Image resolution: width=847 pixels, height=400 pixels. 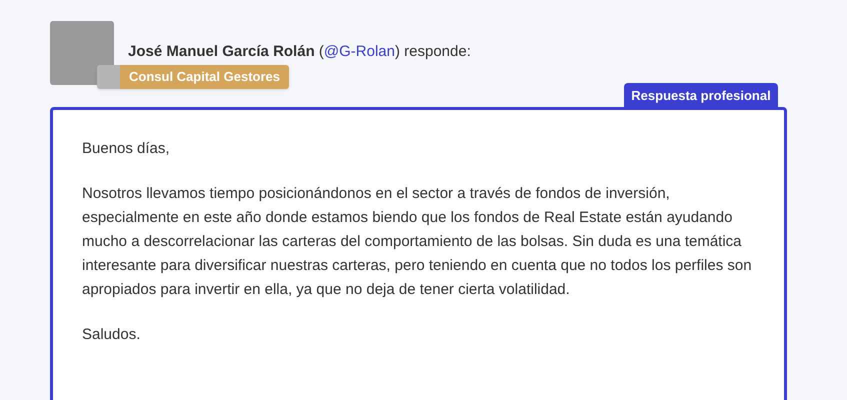 I want to click on company-badge: Consul Capital Gestores, so click(x=204, y=77).